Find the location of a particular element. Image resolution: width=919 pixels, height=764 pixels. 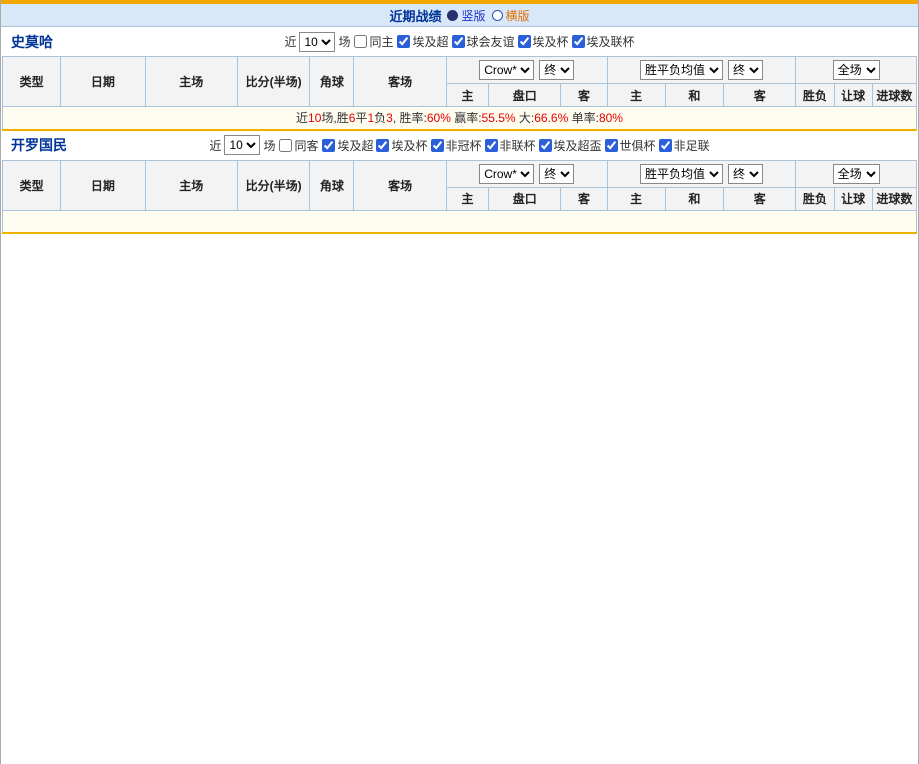

summary-segment: 55.5% is located at coordinates (498, 118).